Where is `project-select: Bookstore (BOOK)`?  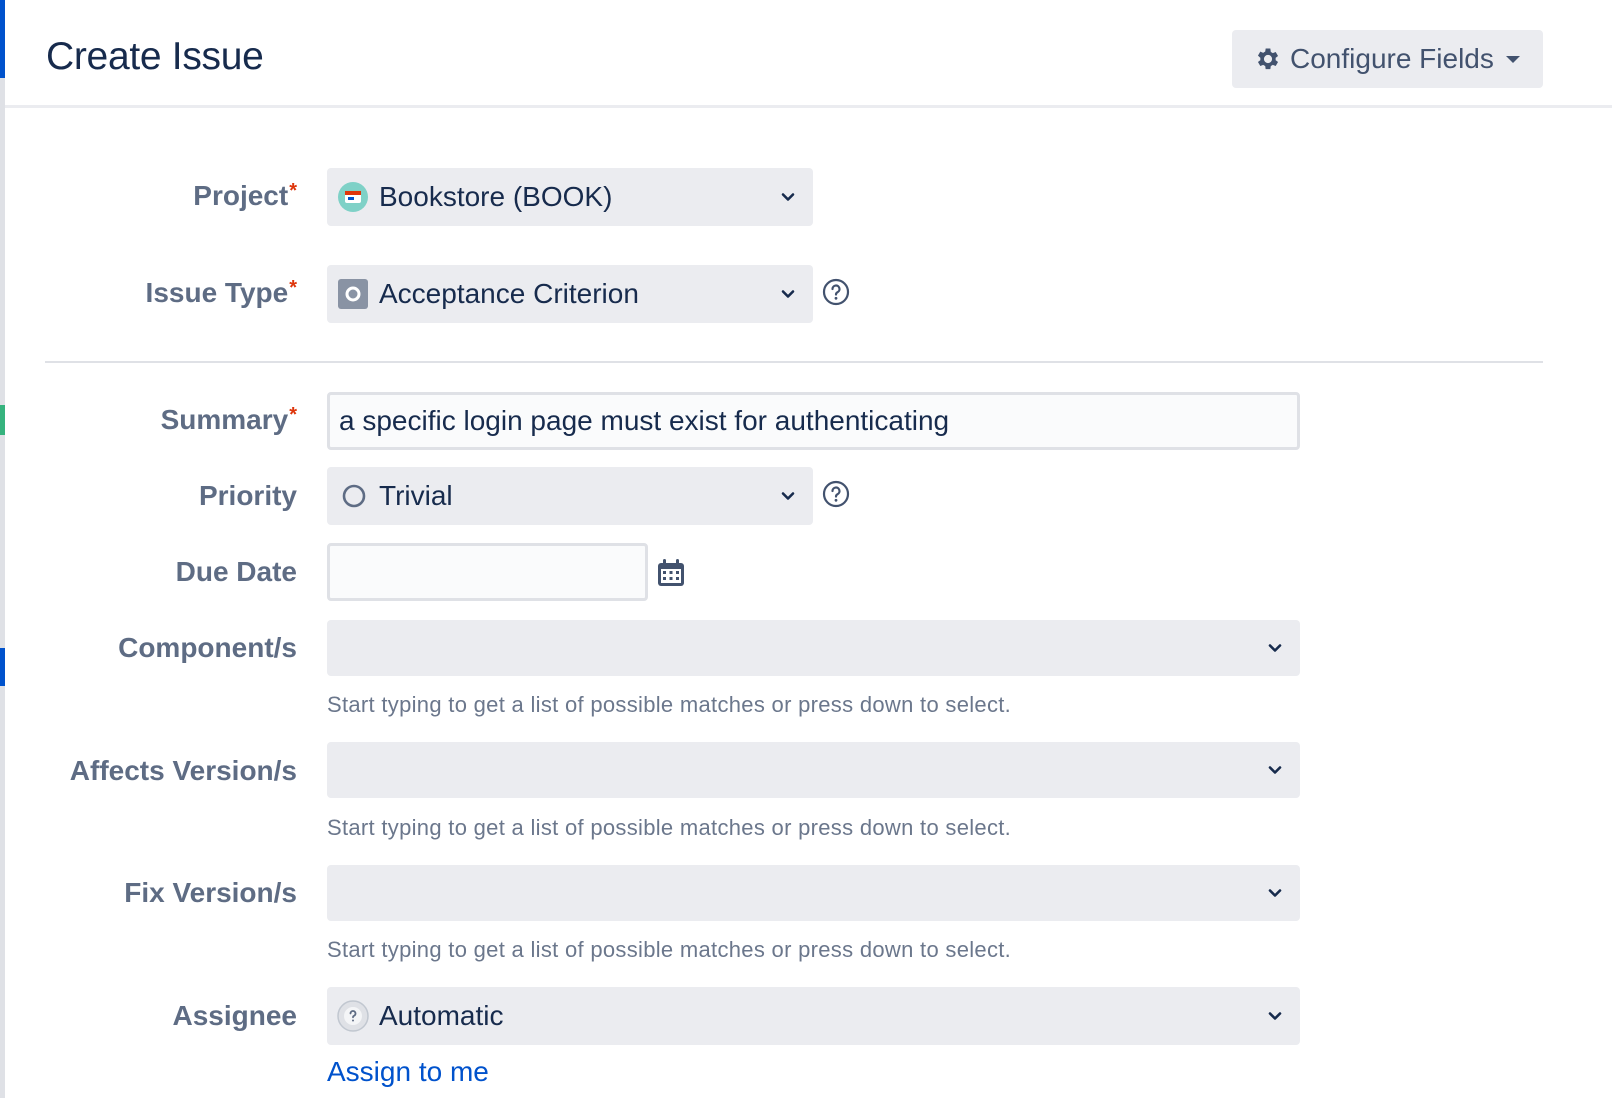 project-select: Bookstore (BOOK) is located at coordinates (570, 197).